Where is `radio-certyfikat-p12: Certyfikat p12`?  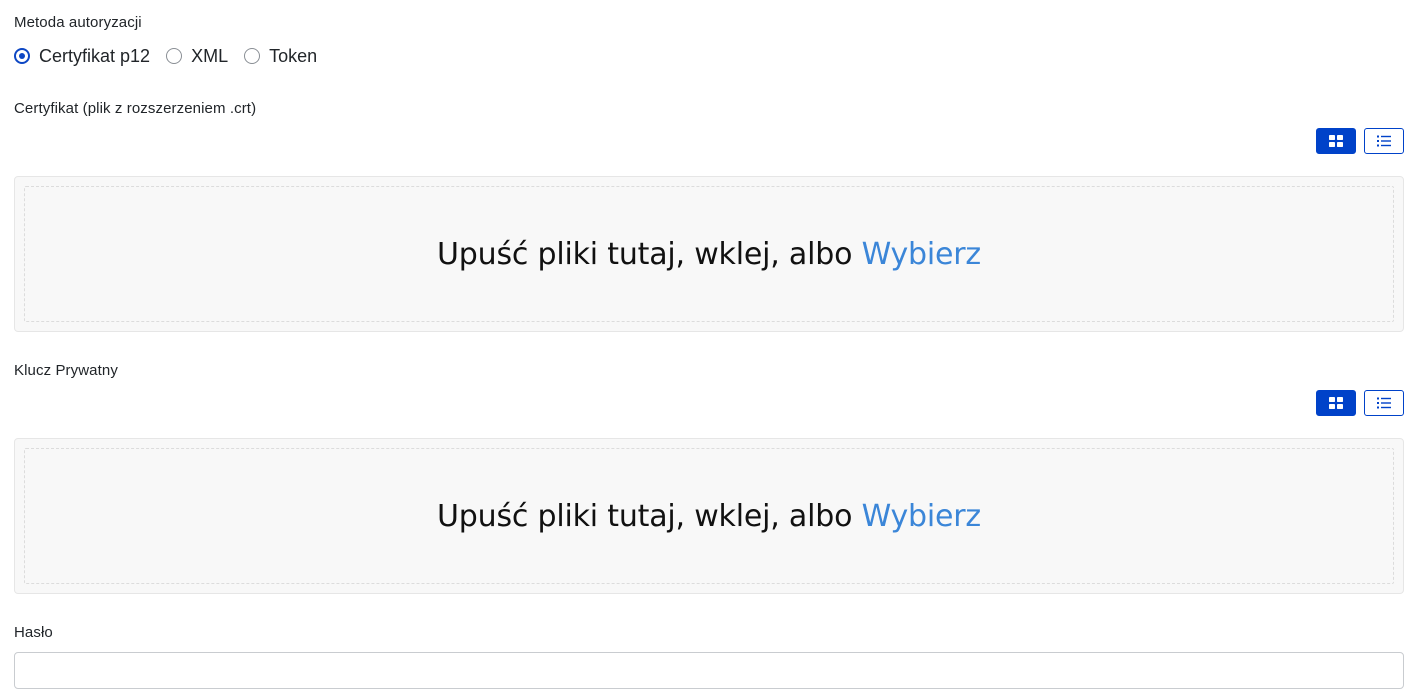
radio-certyfikat-p12: Certyfikat p12 is located at coordinates (82, 56).